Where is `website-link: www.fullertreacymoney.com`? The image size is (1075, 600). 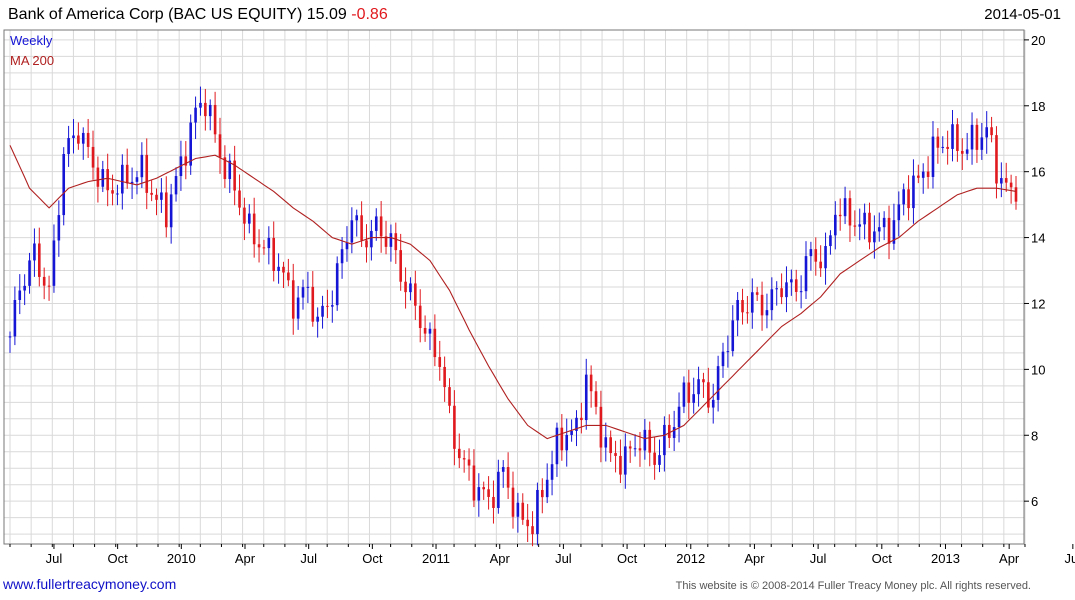 website-link: www.fullertreacymoney.com is located at coordinates (89, 584).